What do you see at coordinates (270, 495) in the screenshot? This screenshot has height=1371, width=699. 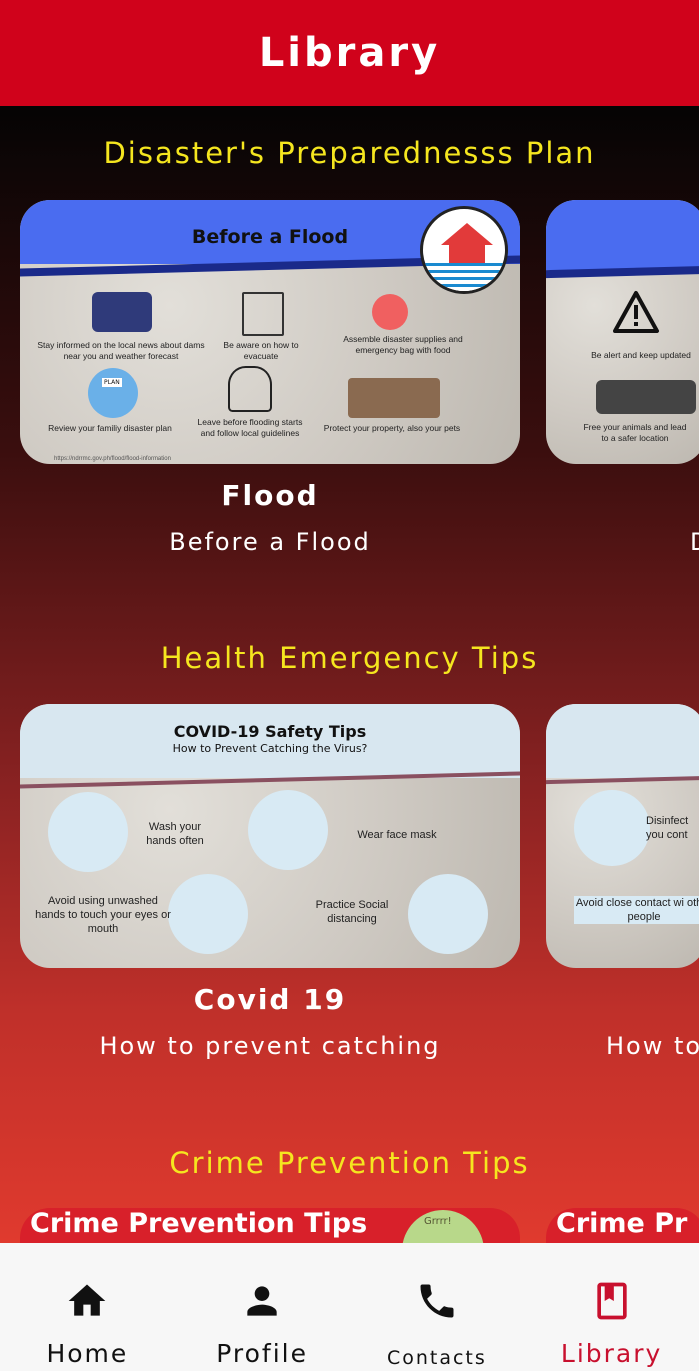 I see `card-title-flood: Flood` at bounding box center [270, 495].